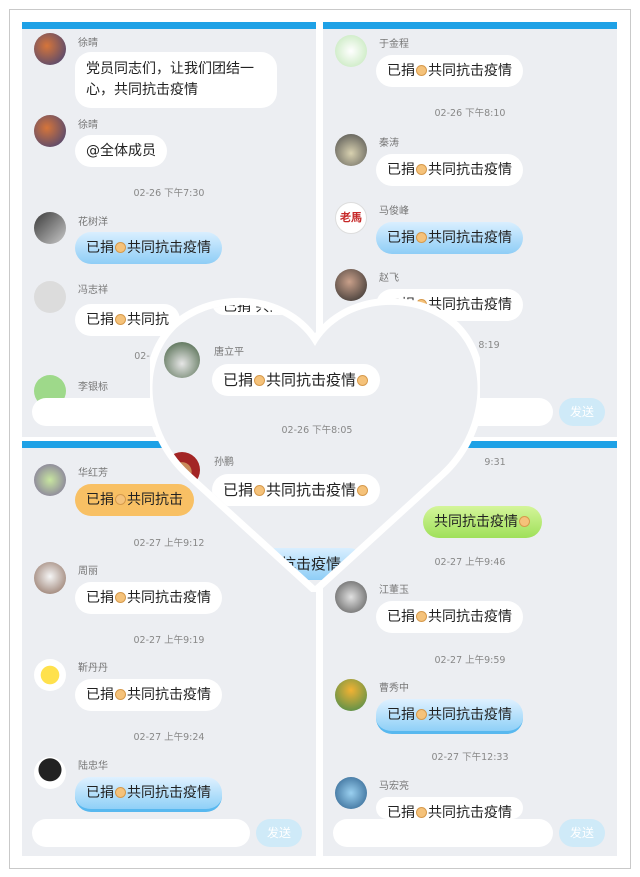 The width and height of the screenshot is (640, 877). I want to click on timestamp: 02-27 上午9:24, so click(169, 737).